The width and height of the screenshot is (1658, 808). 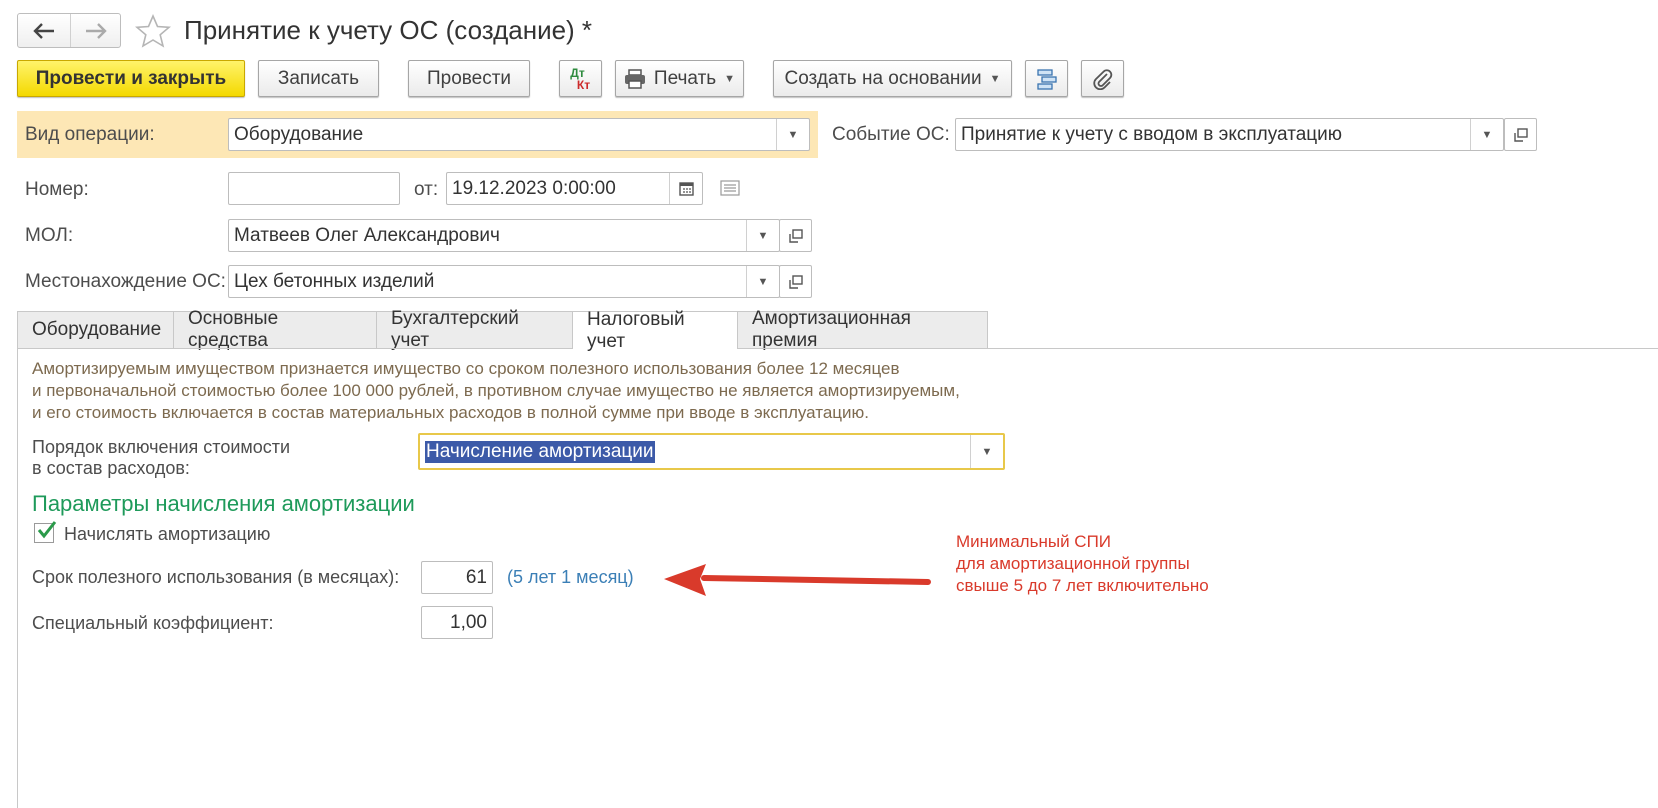 What do you see at coordinates (577, 72) in the screenshot?
I see `dt-icon: Дт` at bounding box center [577, 72].